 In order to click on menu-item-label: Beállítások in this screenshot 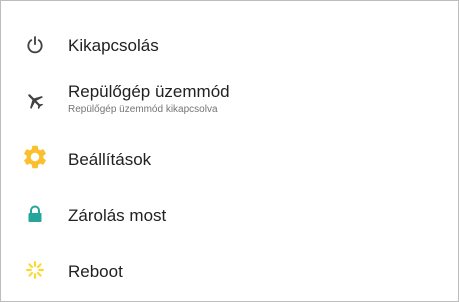, I will do `click(110, 159)`.